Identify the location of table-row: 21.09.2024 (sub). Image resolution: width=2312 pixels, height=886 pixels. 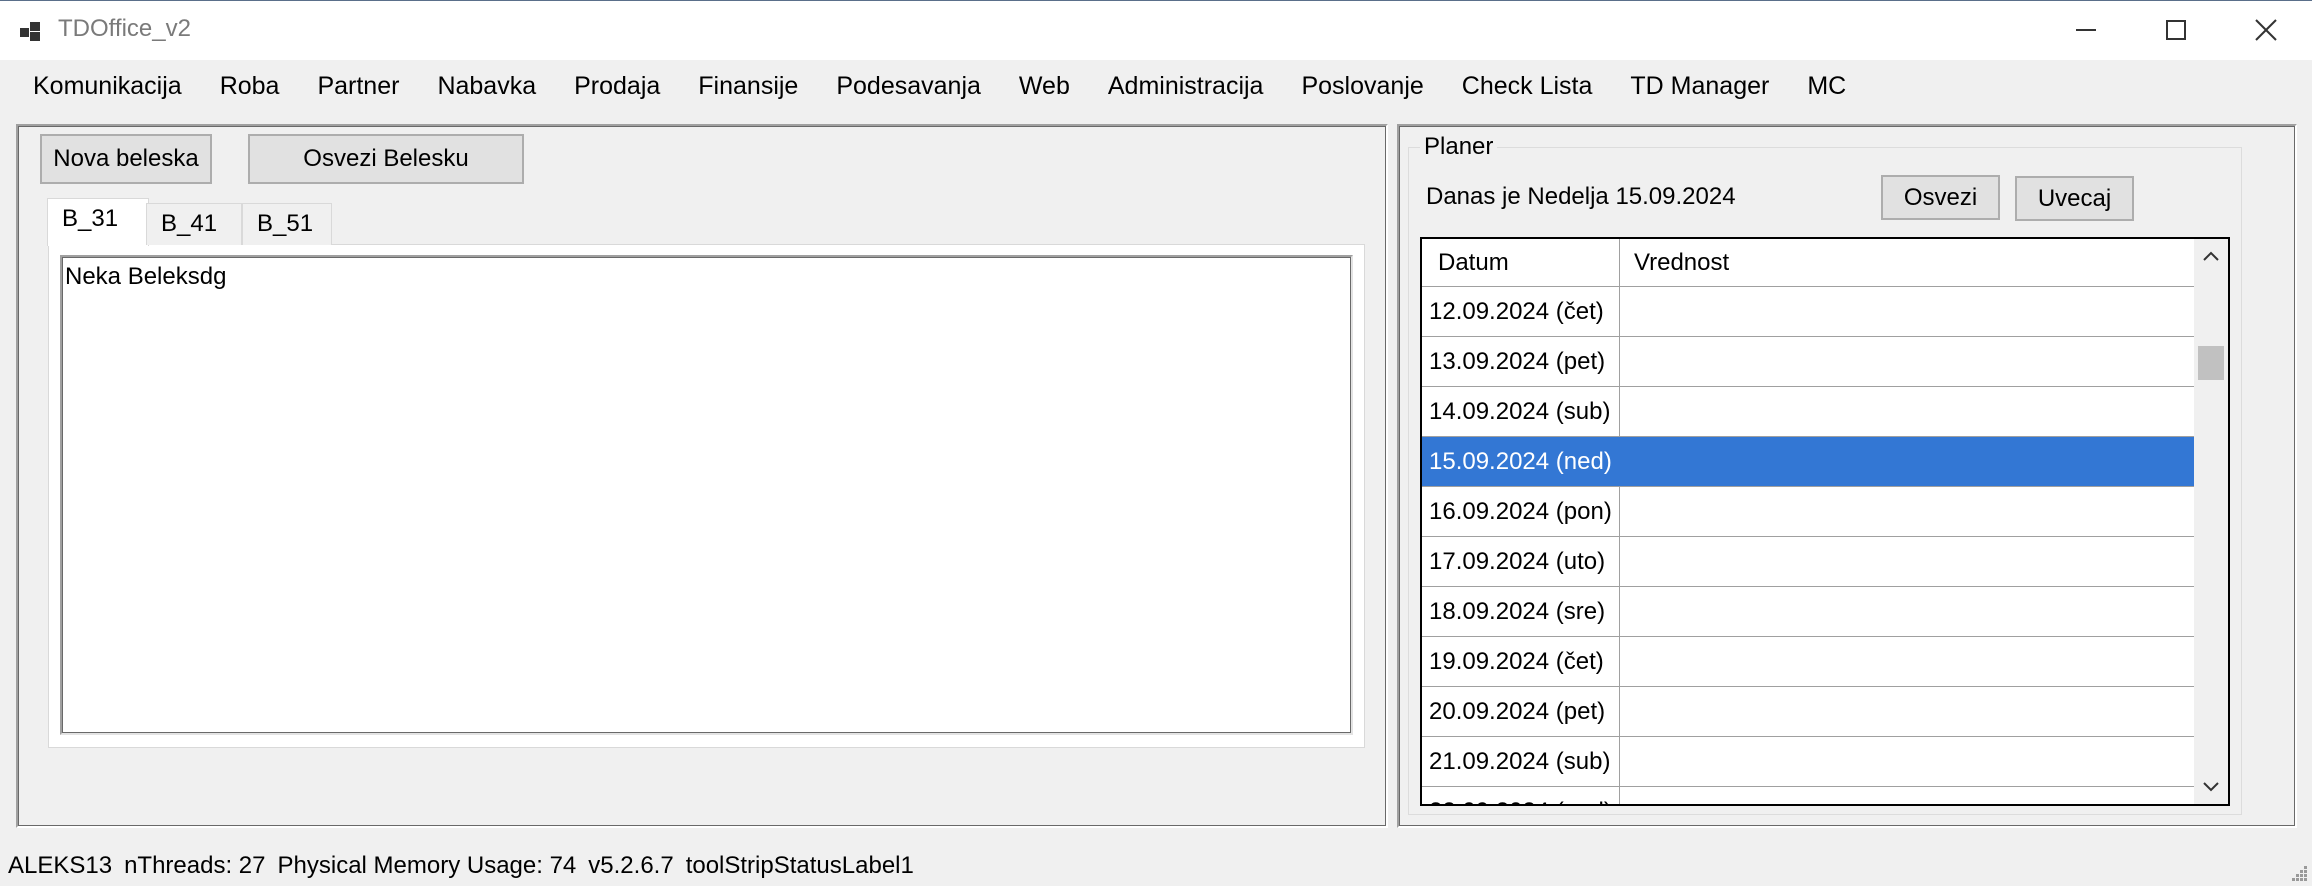
(1808, 762).